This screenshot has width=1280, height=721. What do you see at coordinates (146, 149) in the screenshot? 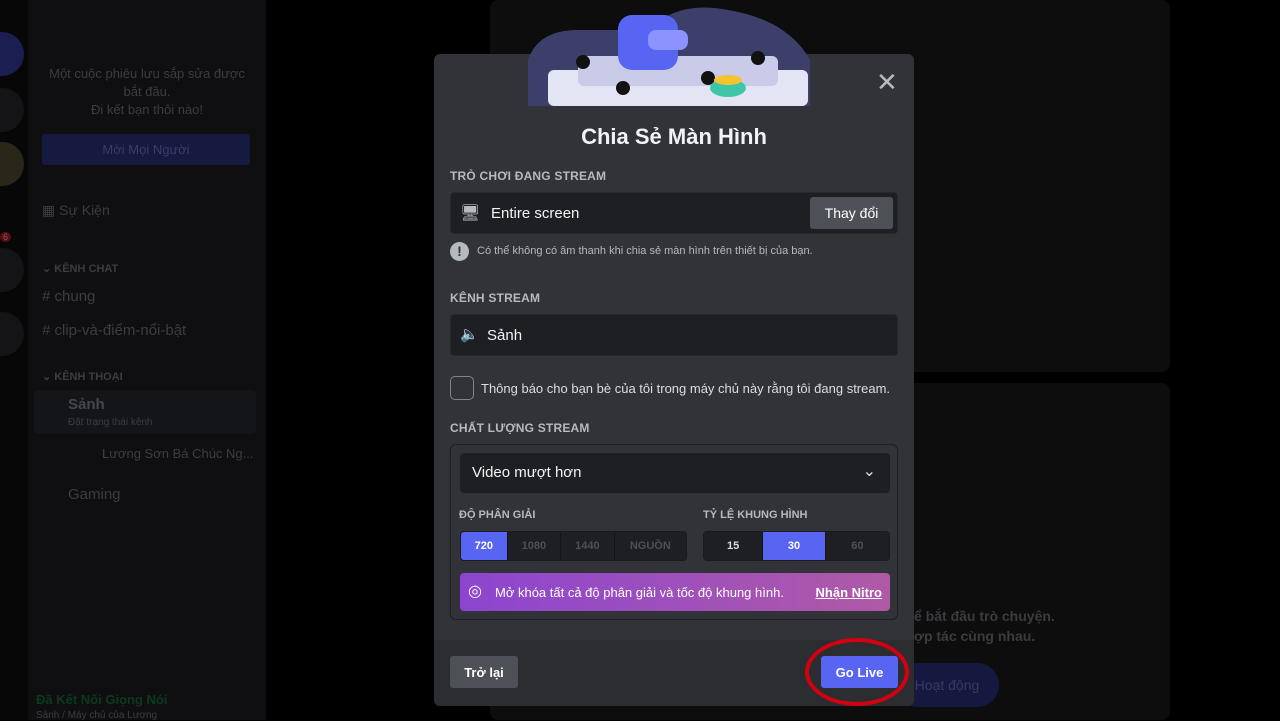
I see `invite-button: Mời Mọi Người` at bounding box center [146, 149].